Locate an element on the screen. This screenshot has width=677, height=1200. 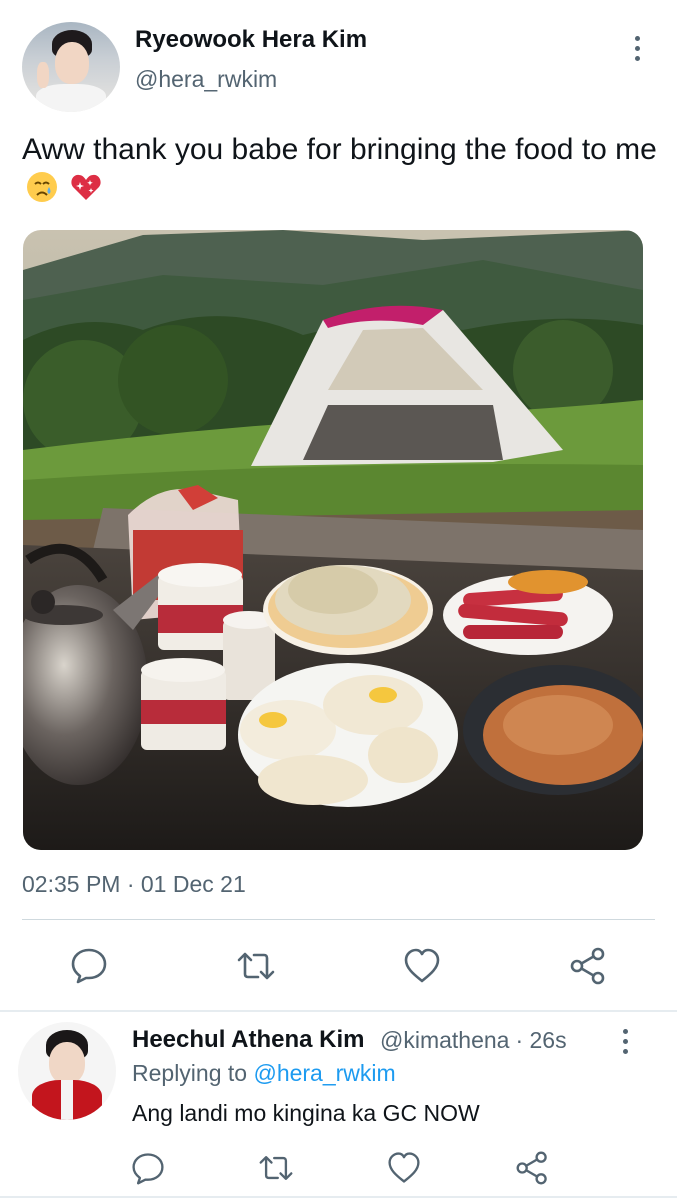
author-name: Ryeowook Hera Kim is located at coordinates (251, 40).